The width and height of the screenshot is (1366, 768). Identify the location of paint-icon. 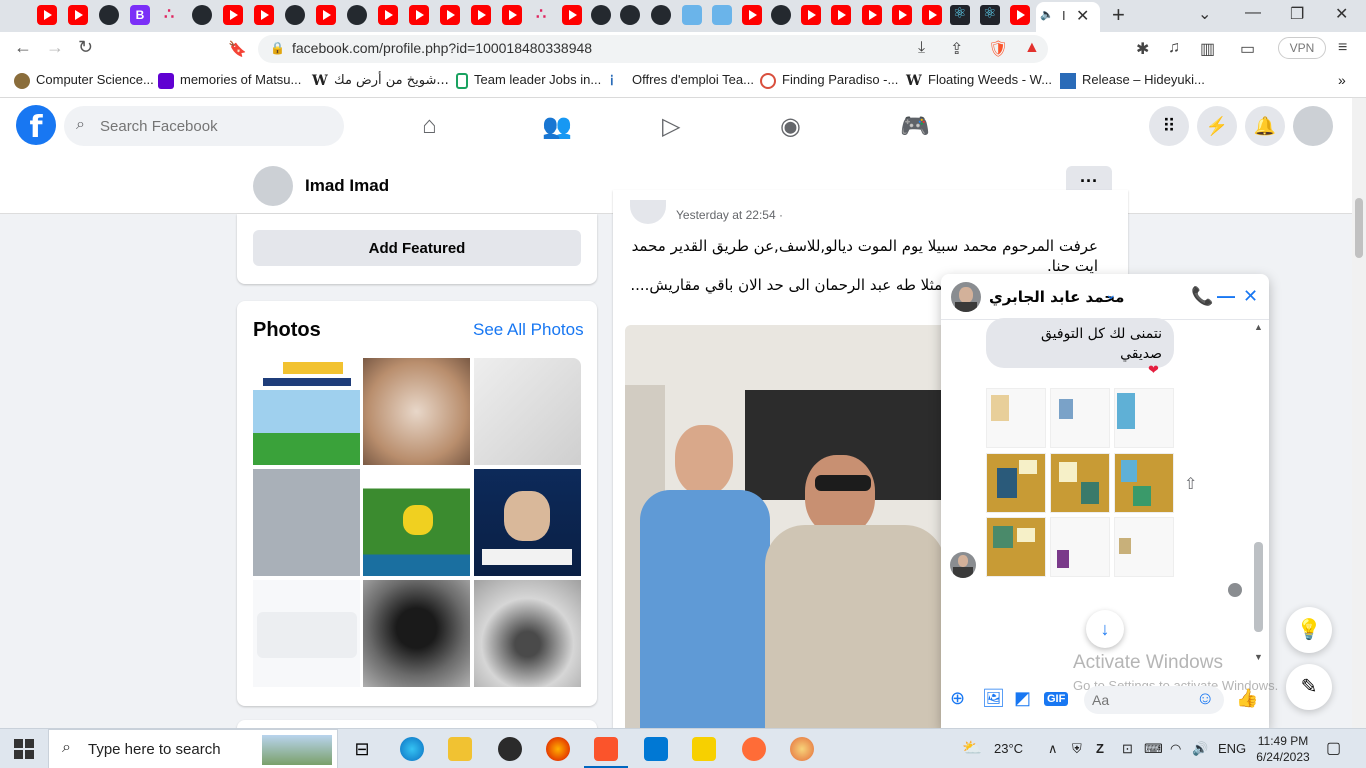
(802, 749).